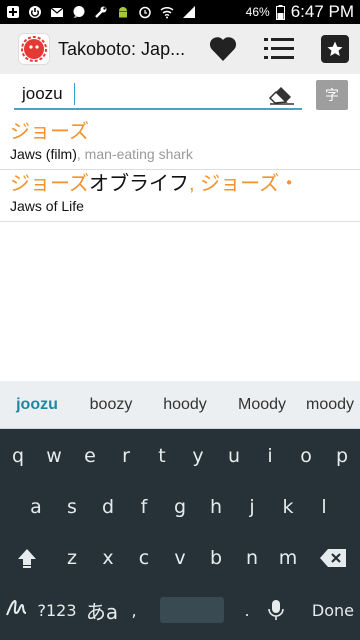 The height and width of the screenshot is (640, 360). Describe the element at coordinates (282, 94) in the screenshot. I see `eraser-icon` at that location.